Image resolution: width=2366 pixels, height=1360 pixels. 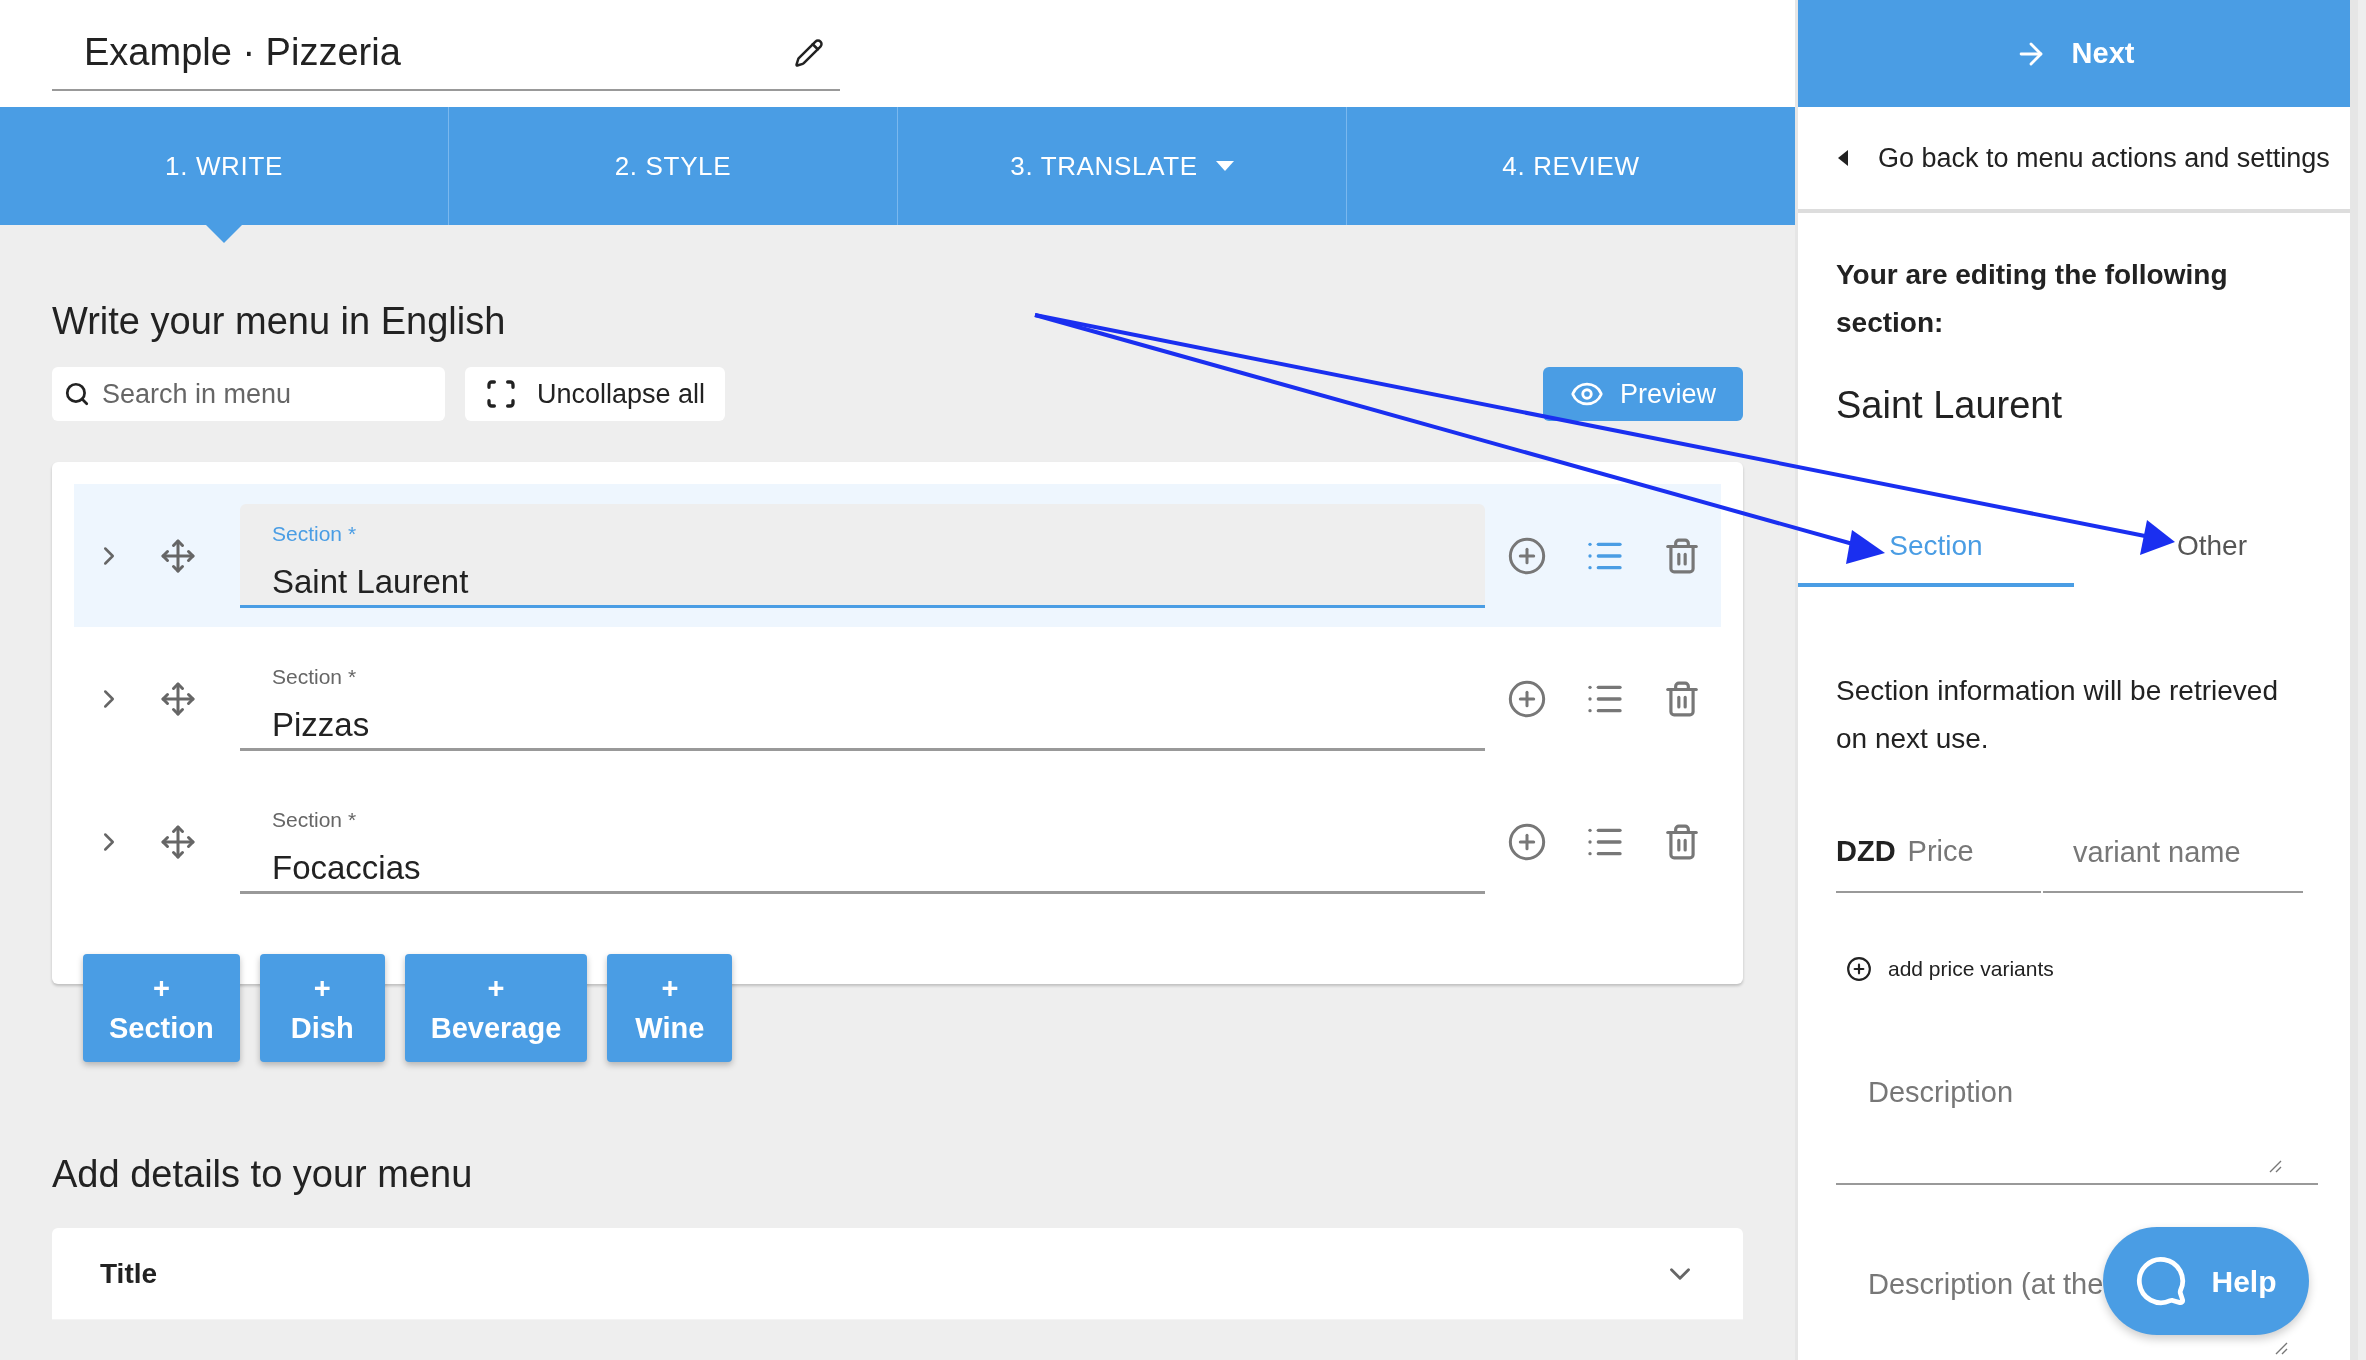 What do you see at coordinates (2161, 1281) in the screenshot?
I see `chat-bubble-icon` at bounding box center [2161, 1281].